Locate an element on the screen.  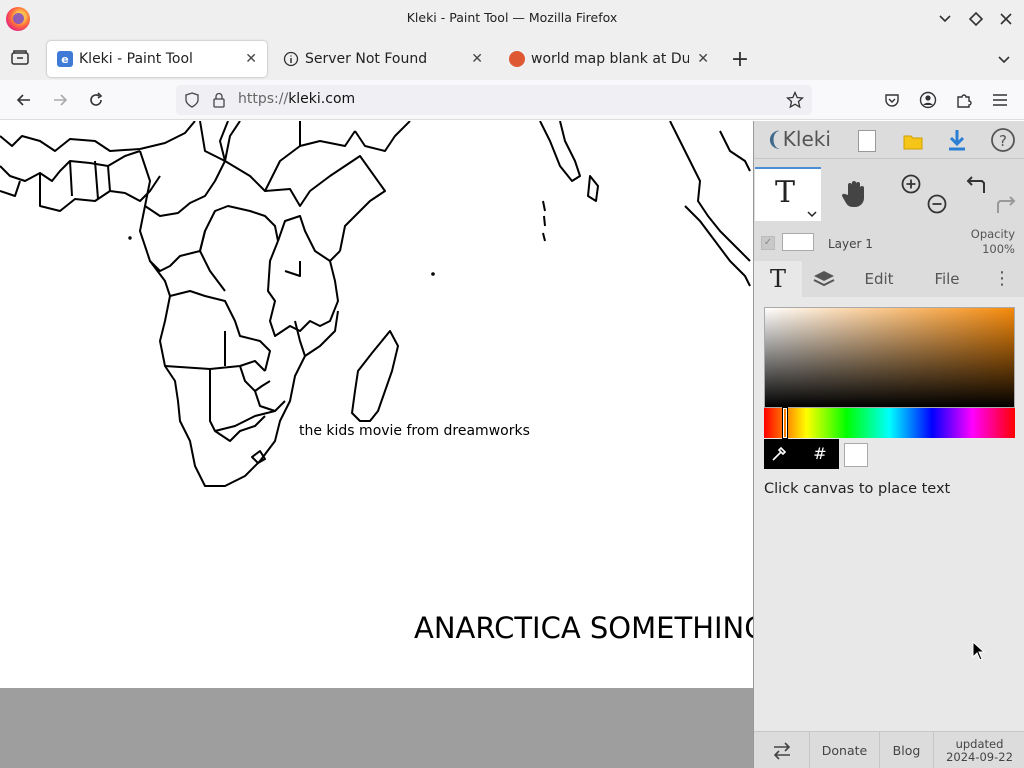
panel-tabs: T Edit File ⋮ is located at coordinates (889, 279).